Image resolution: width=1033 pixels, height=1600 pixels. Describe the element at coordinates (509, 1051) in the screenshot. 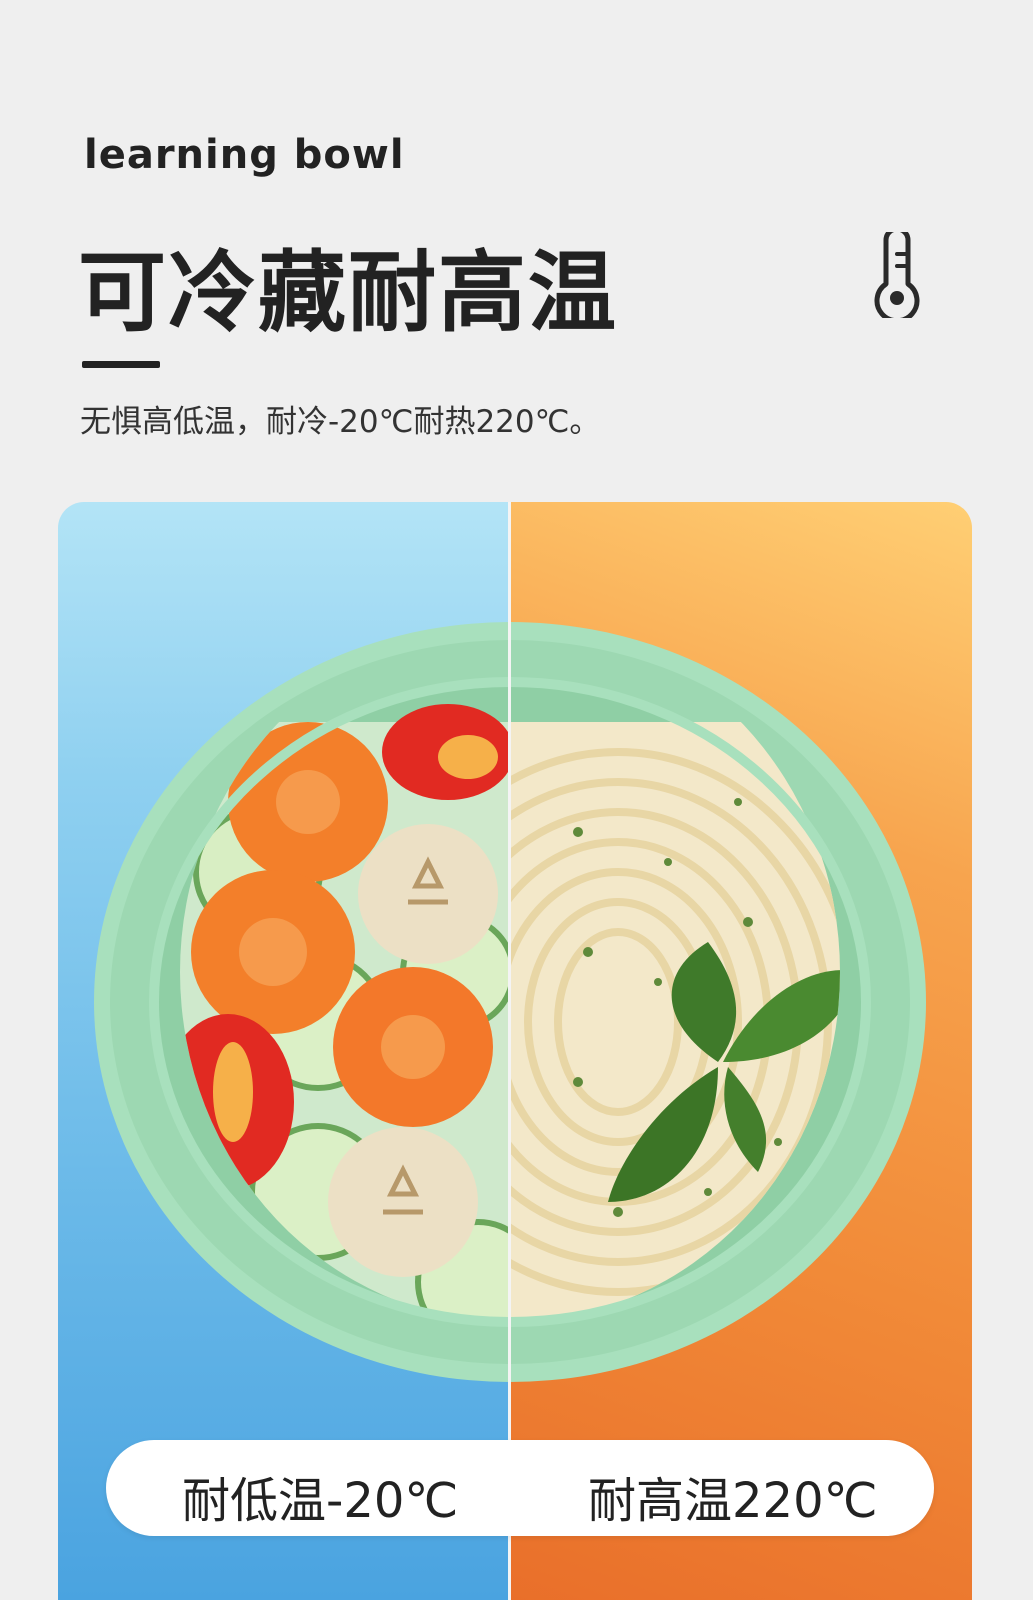

I see `panel-divider` at that location.